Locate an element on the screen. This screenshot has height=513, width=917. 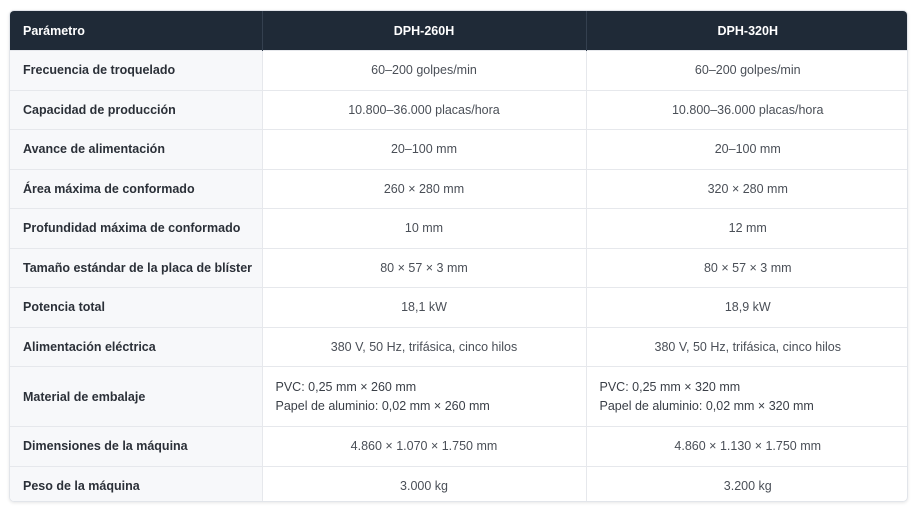
cell-dph-260h: 3.000 kg is located at coordinates (423, 483).